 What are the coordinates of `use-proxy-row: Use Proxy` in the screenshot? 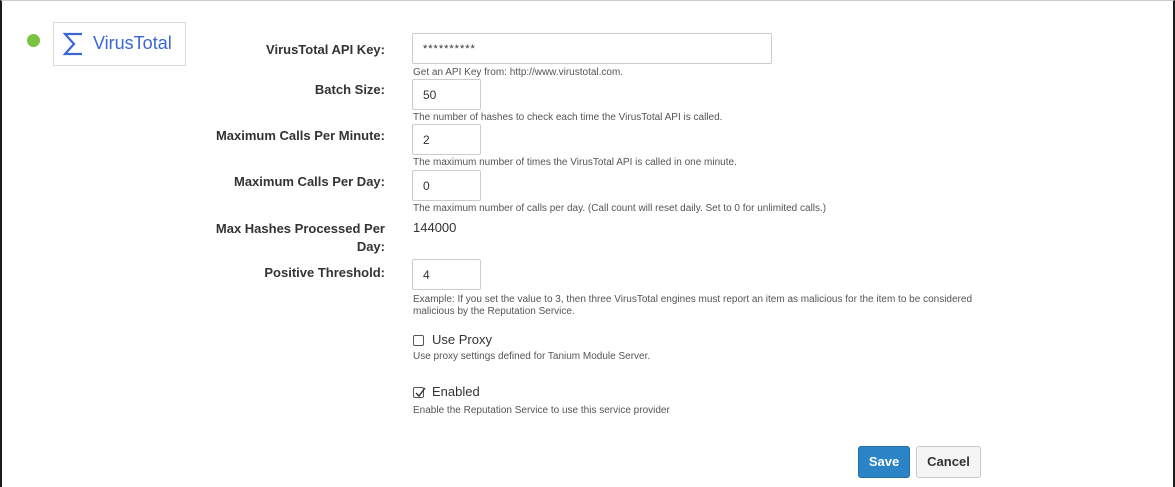 It's located at (452, 340).